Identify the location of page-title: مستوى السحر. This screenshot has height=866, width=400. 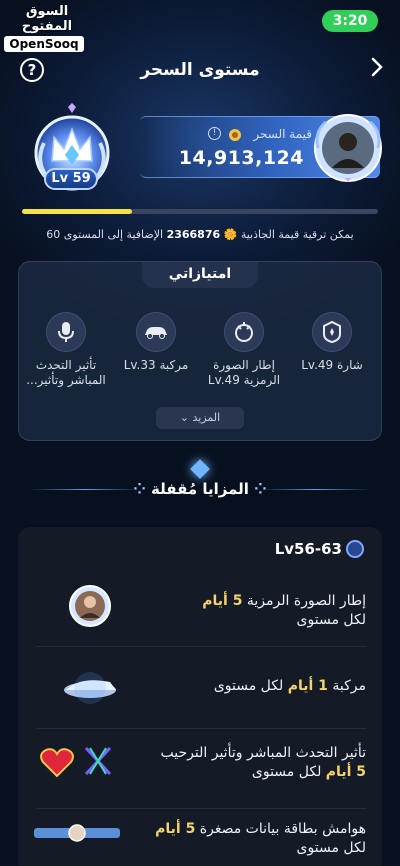
(200, 70).